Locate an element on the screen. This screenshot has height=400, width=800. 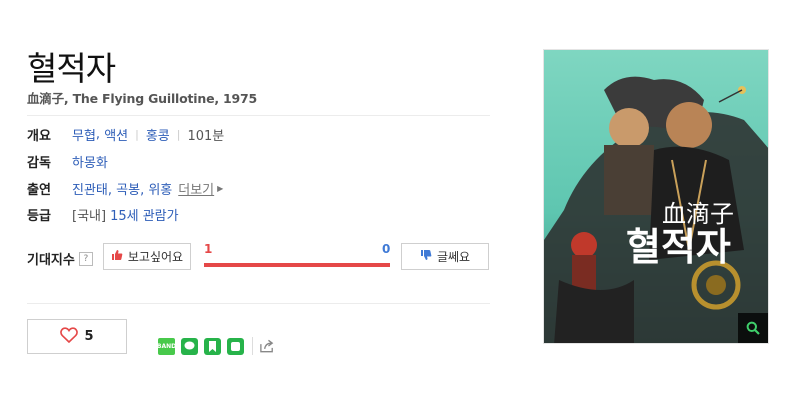
like-button: 5 is located at coordinates (77, 336).